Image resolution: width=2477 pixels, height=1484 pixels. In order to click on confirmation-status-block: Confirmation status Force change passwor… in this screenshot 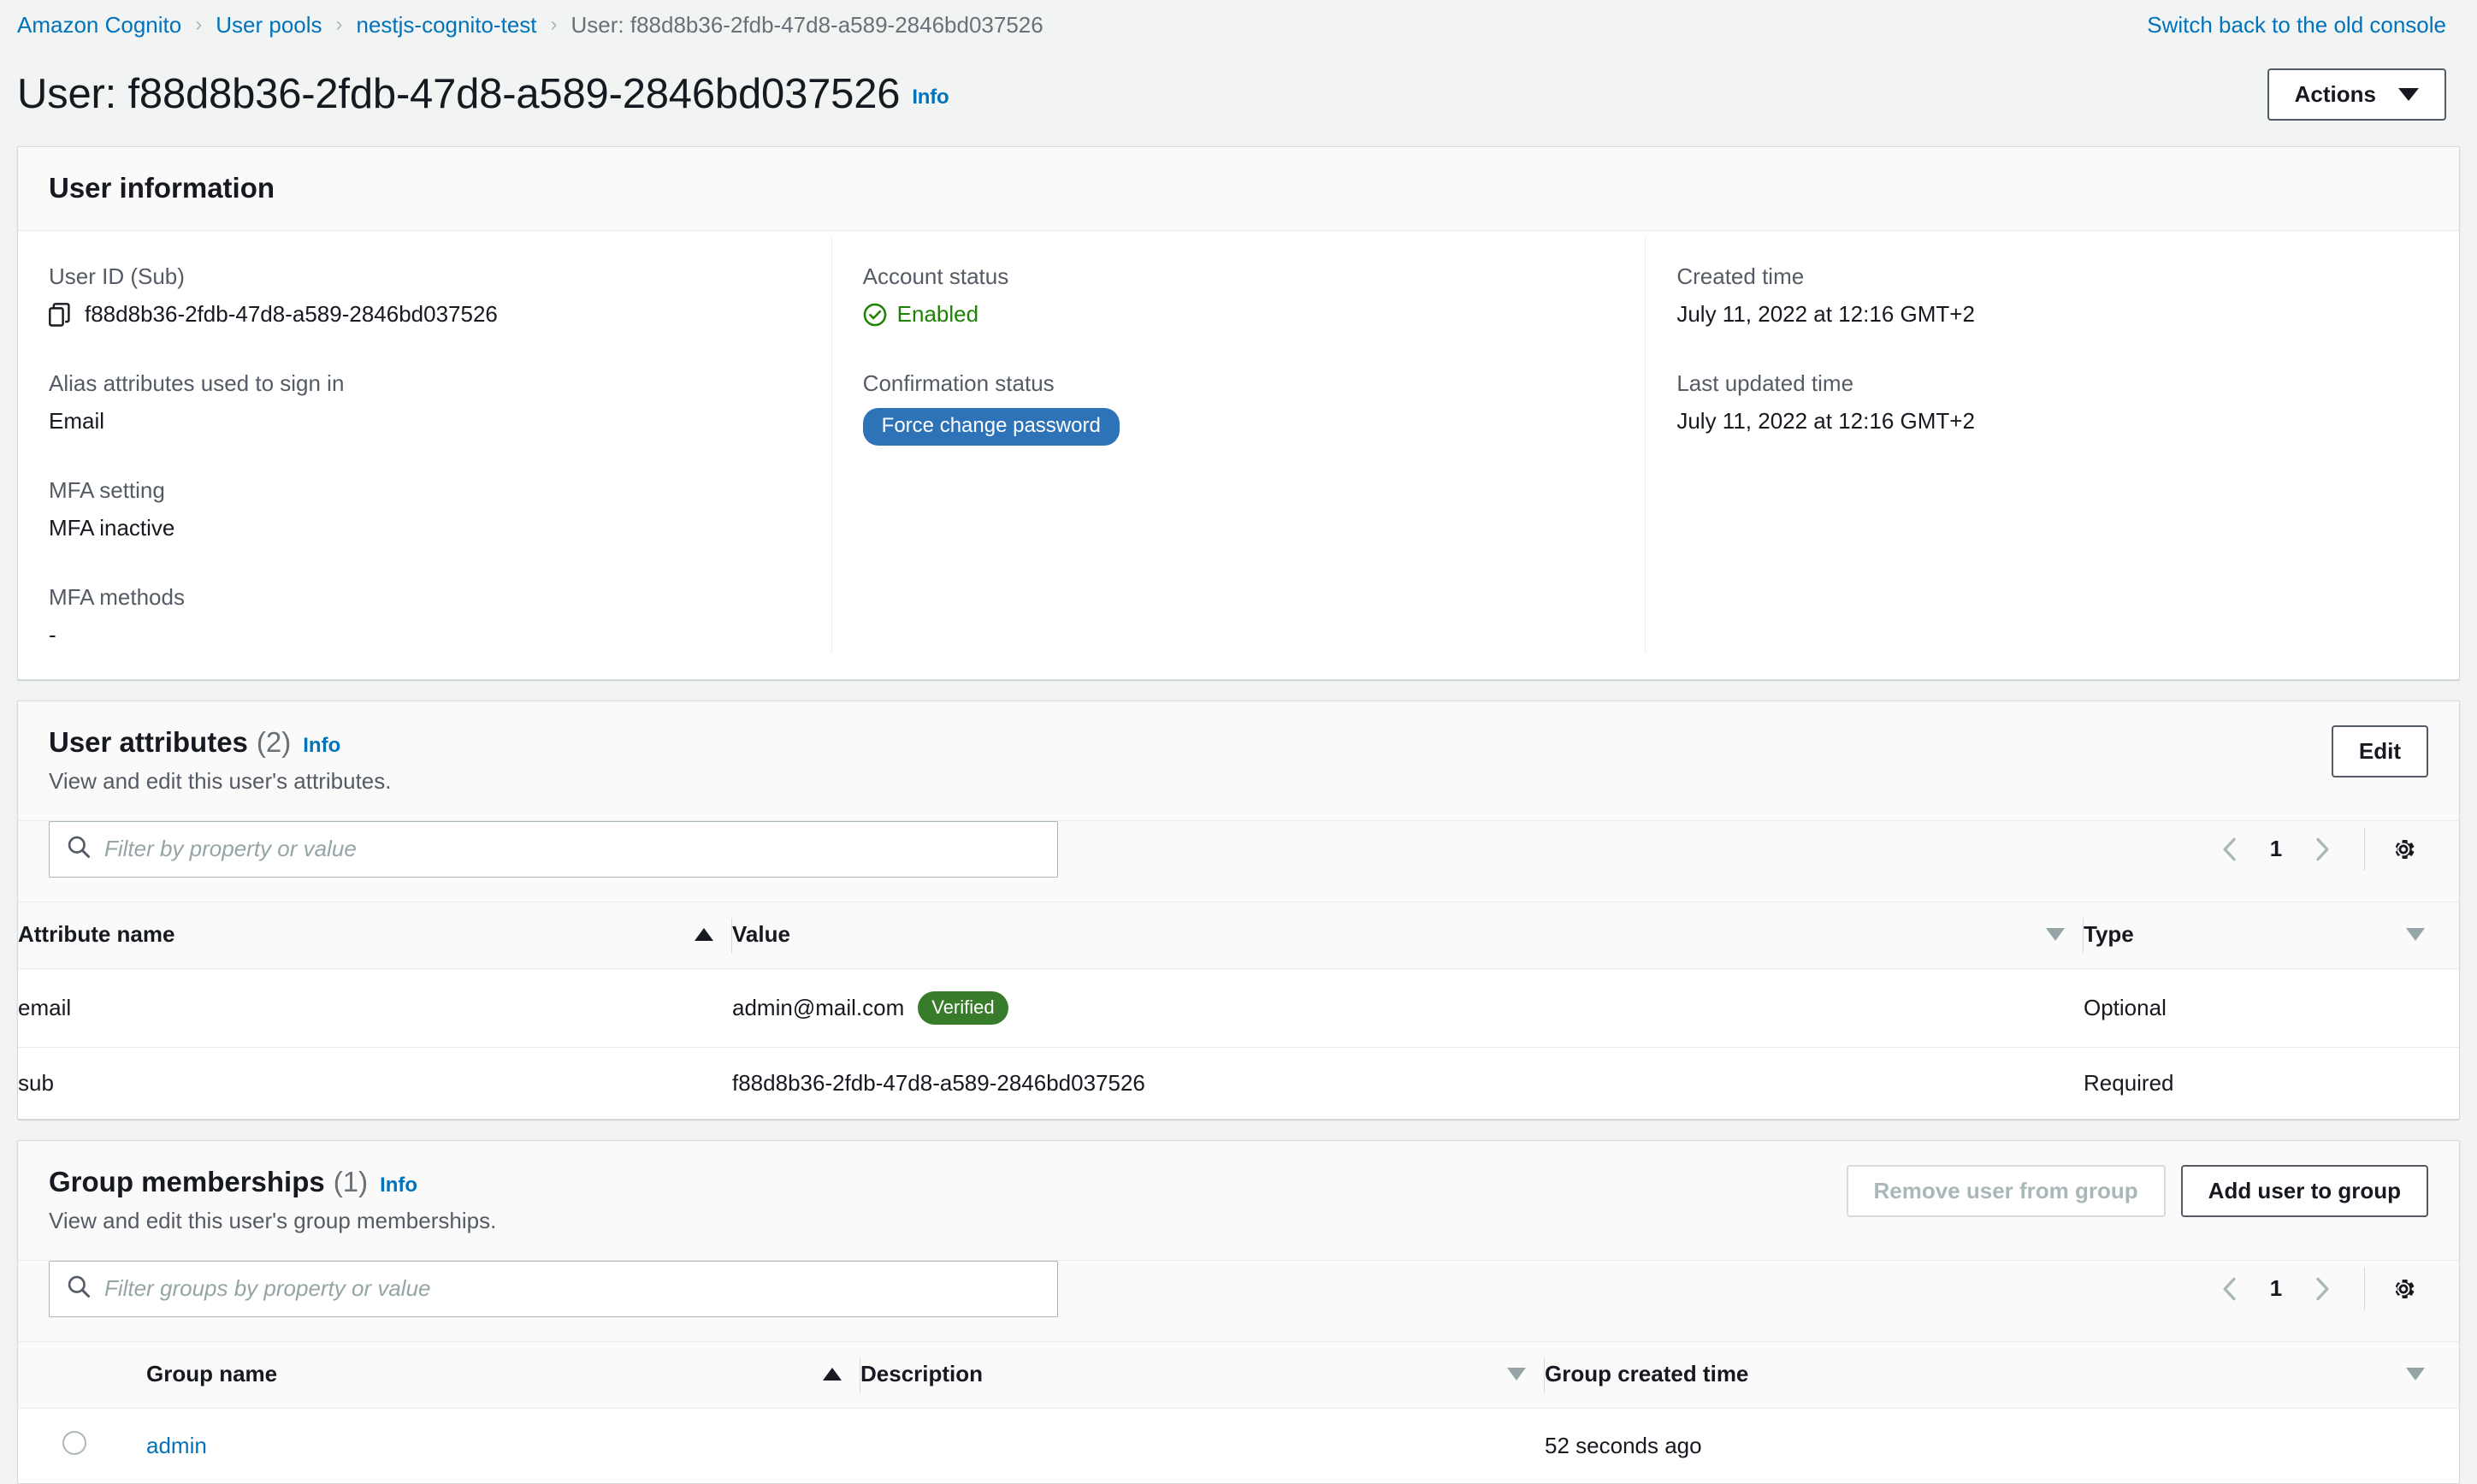, I will do `click(1238, 408)`.